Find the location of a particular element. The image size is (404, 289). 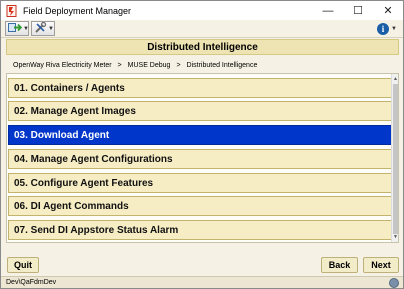

menu-item-download-agent: 03. Download Agent is located at coordinates (200, 135).